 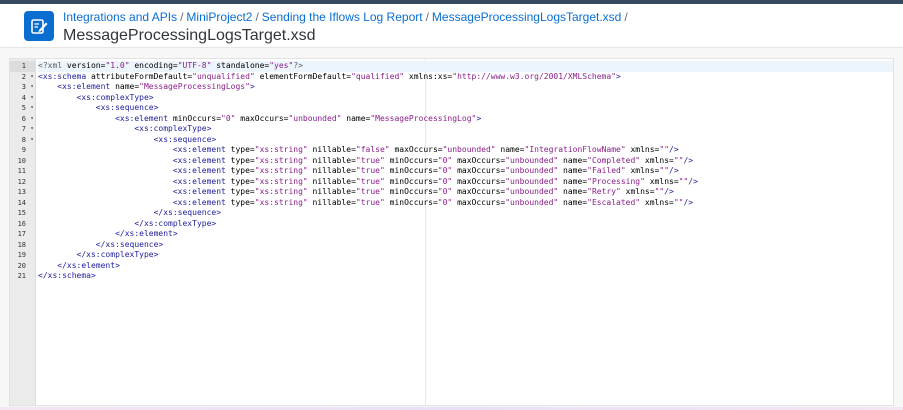 What do you see at coordinates (423, 118) in the screenshot?
I see `code-token: "MessageProcessingLog"` at bounding box center [423, 118].